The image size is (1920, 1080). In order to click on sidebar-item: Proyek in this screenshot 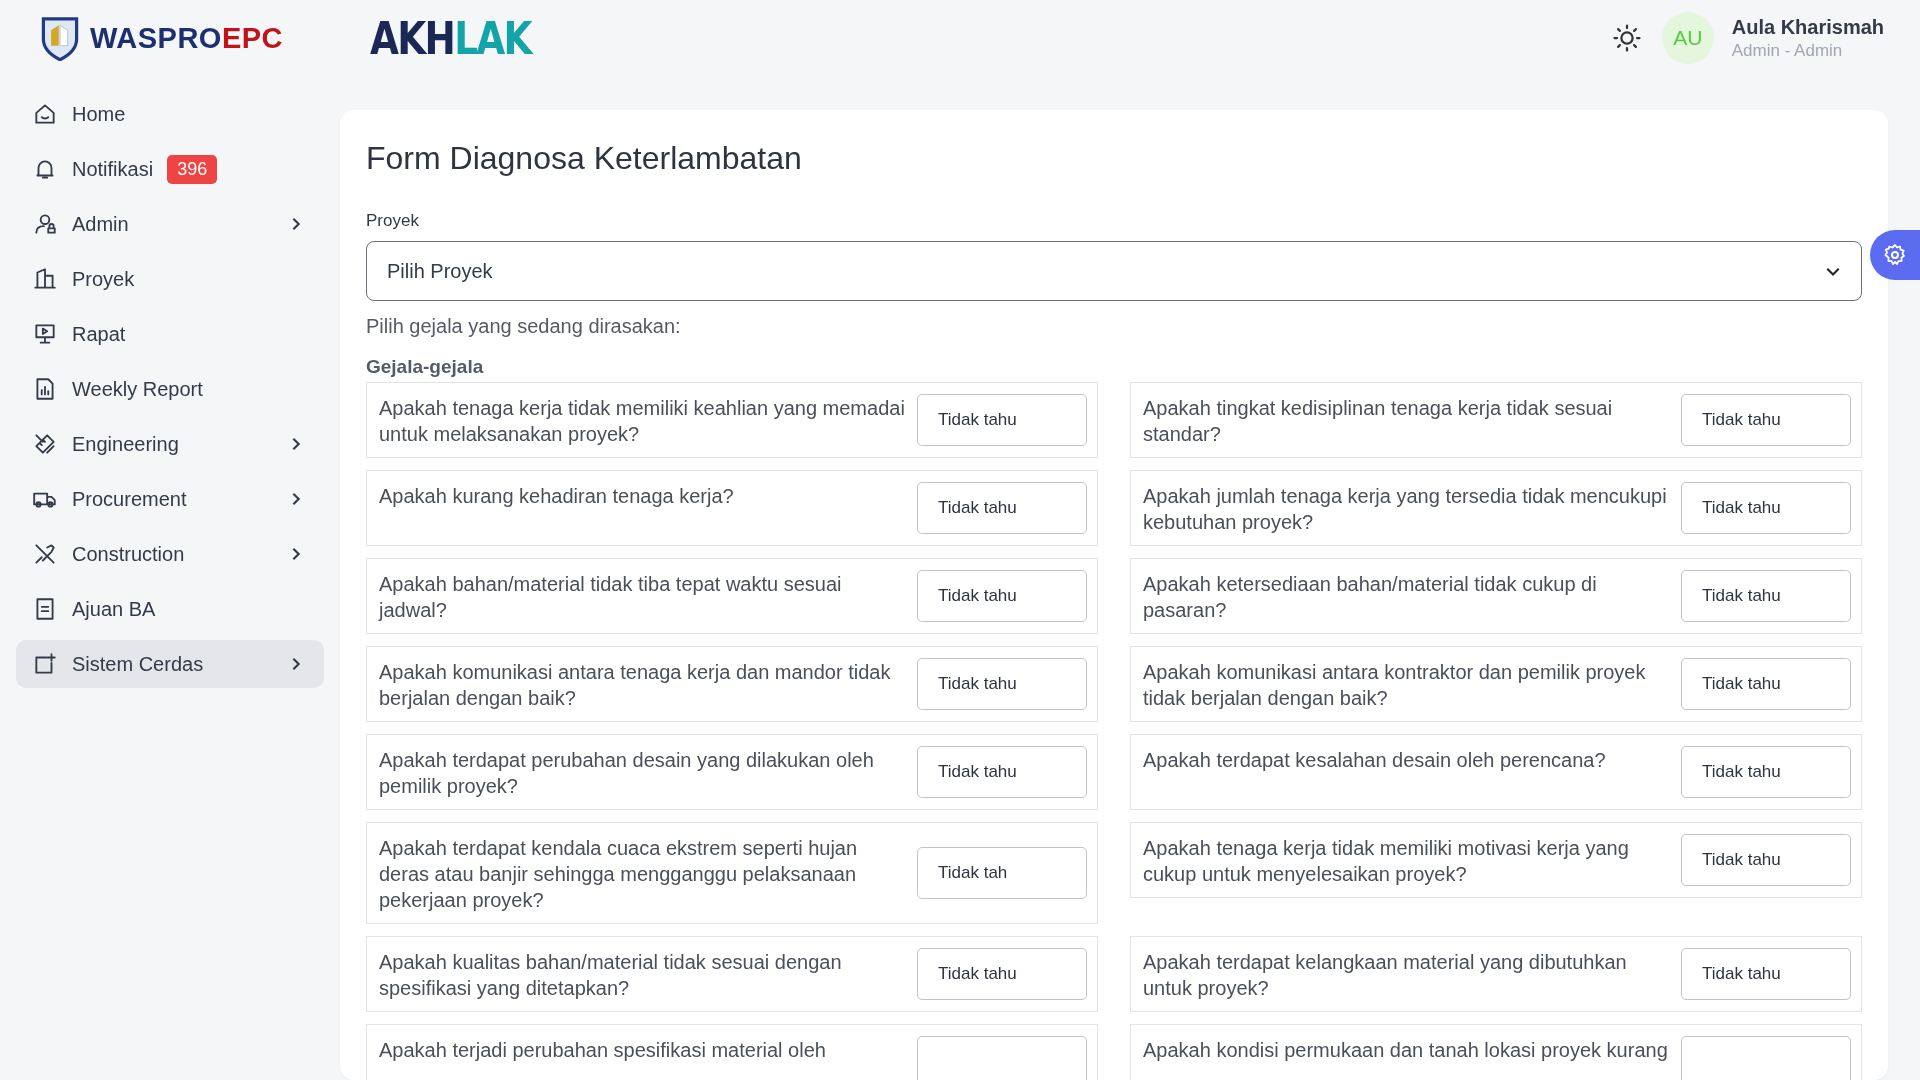, I will do `click(170, 279)`.